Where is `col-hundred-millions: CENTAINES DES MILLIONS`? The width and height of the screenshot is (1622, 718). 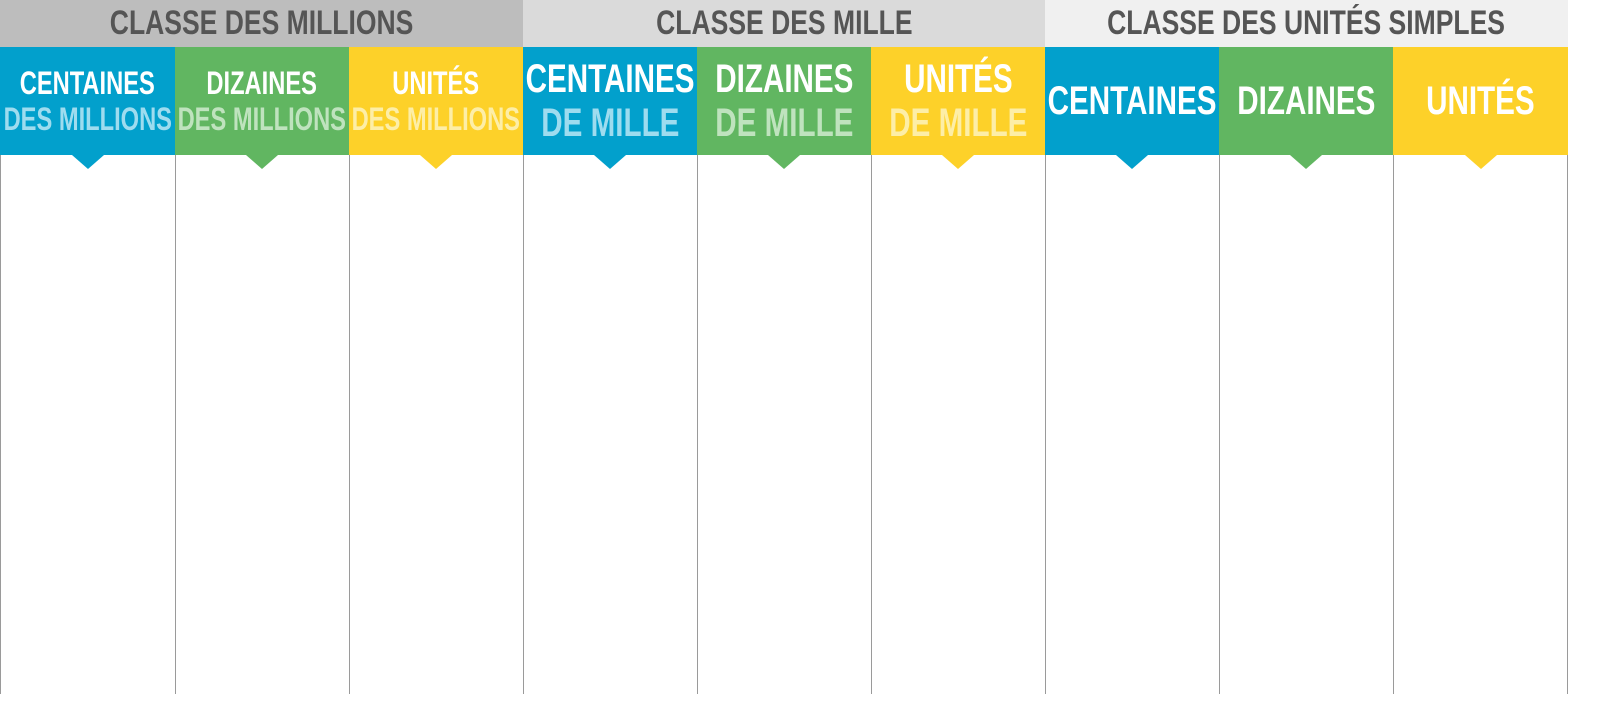 col-hundred-millions: CENTAINES DES MILLIONS is located at coordinates (87, 108).